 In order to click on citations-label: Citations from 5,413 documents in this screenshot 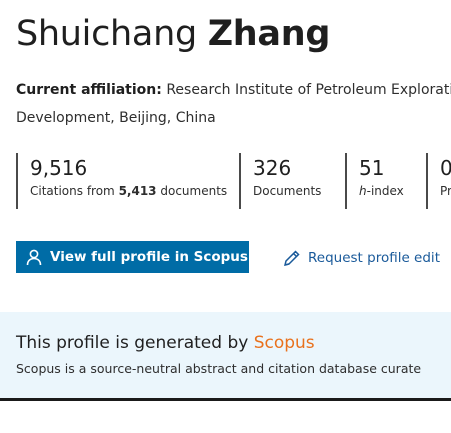, I will do `click(135, 191)`.